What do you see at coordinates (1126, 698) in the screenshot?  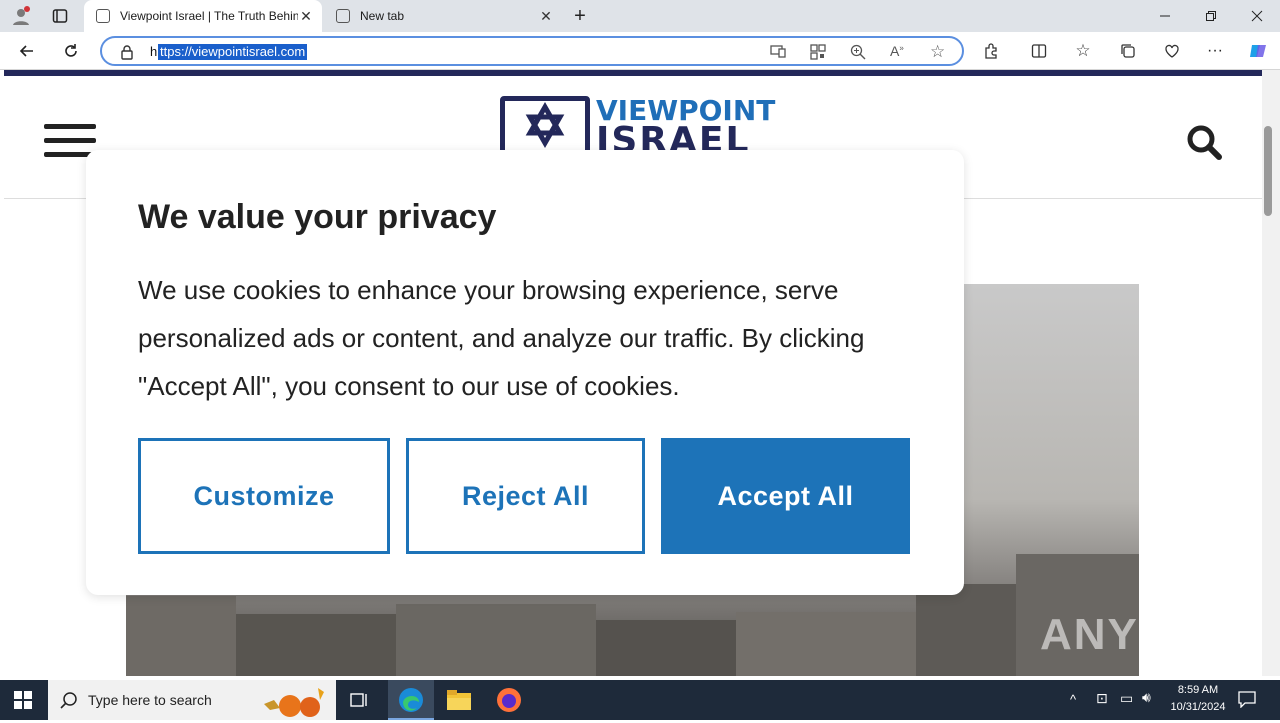 I see `monitor-tray-icon: ▭` at bounding box center [1126, 698].